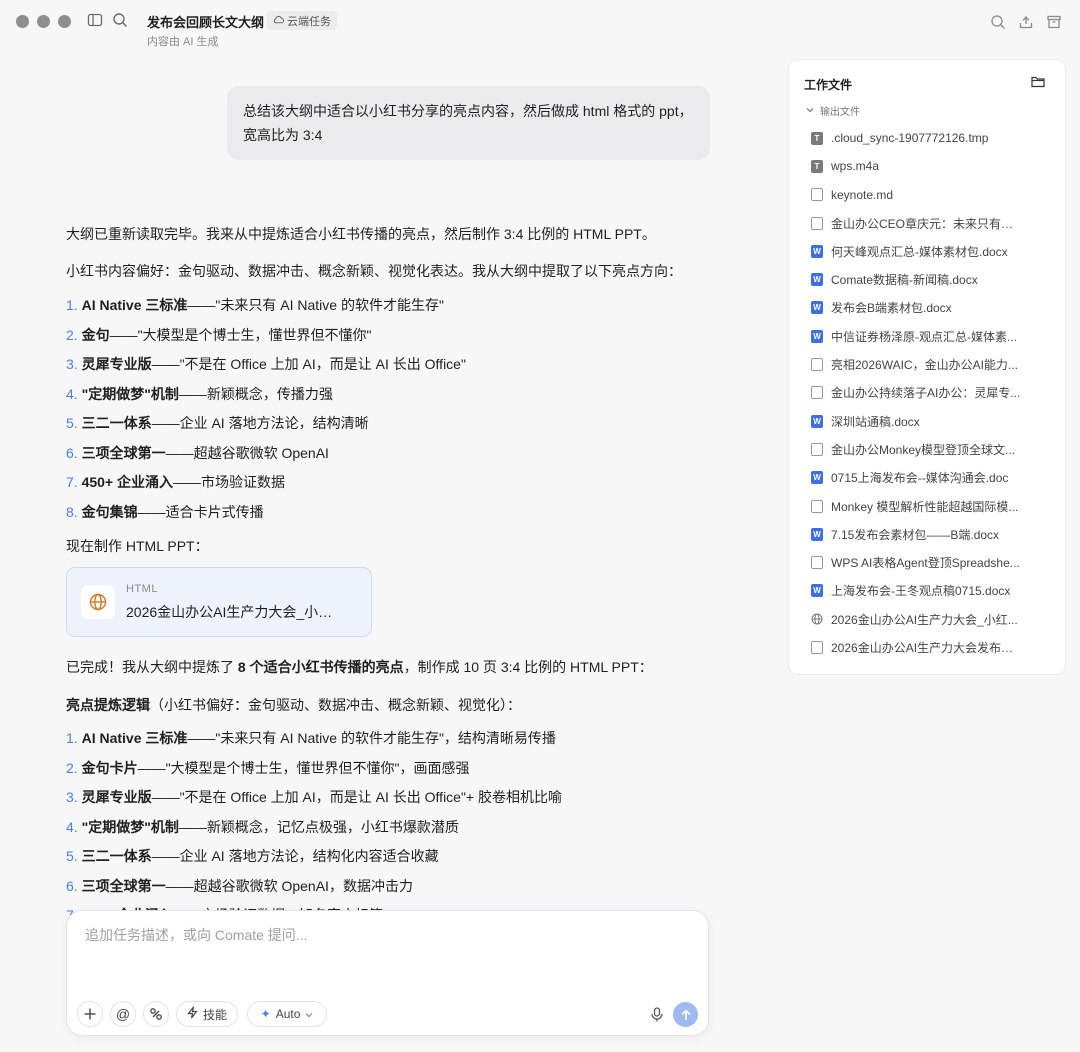 The height and width of the screenshot is (1052, 1080). I want to click on search-icon, so click(999, 23).